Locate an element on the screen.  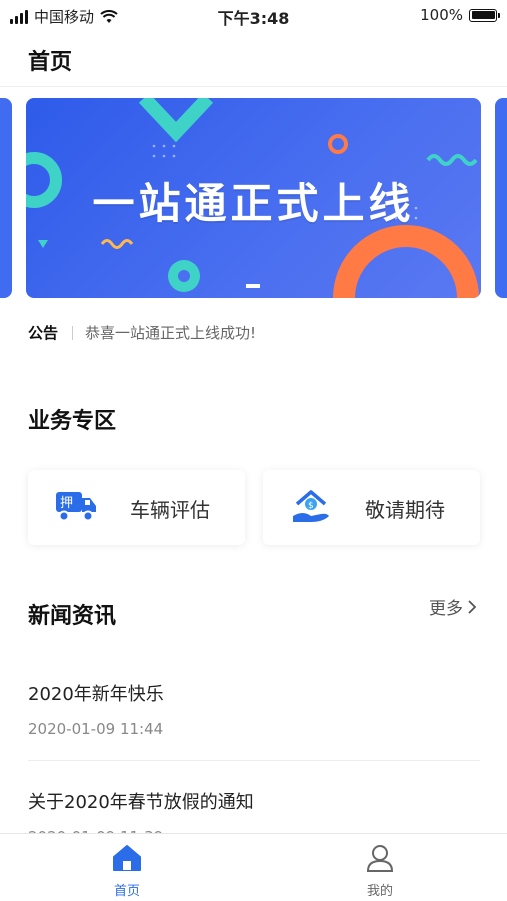
news-list-item: 2020年新年快乐 2020-01-09 11:44 is located at coordinates (254, 709).